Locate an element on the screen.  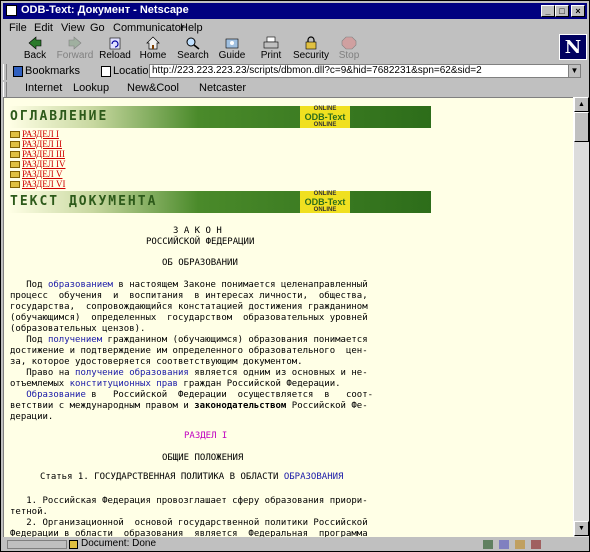
reload-icon is located at coordinates (115, 43).